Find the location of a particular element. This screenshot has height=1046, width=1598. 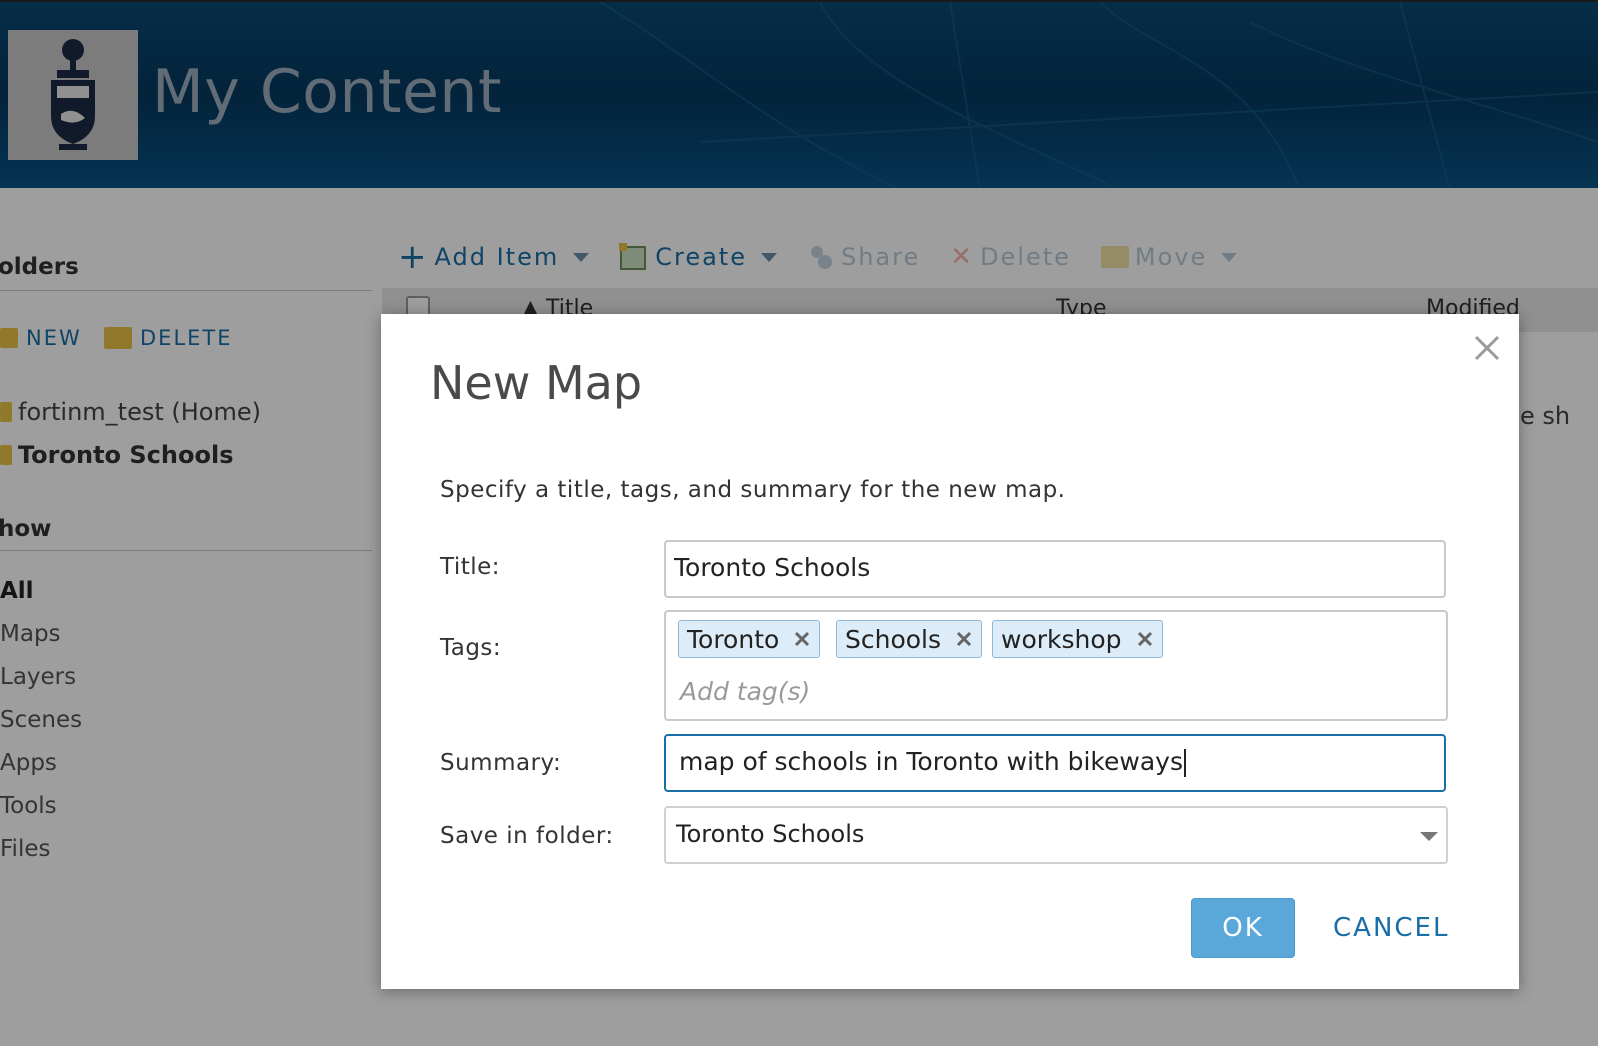

text-cursor is located at coordinates (1184, 763).